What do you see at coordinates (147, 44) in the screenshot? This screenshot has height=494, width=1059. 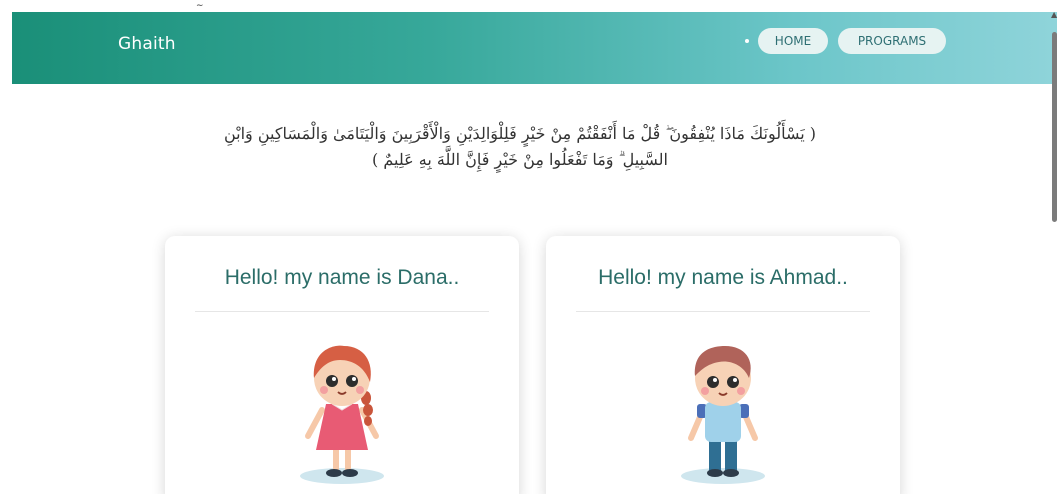 I see `brand-logo: Ghaith` at bounding box center [147, 44].